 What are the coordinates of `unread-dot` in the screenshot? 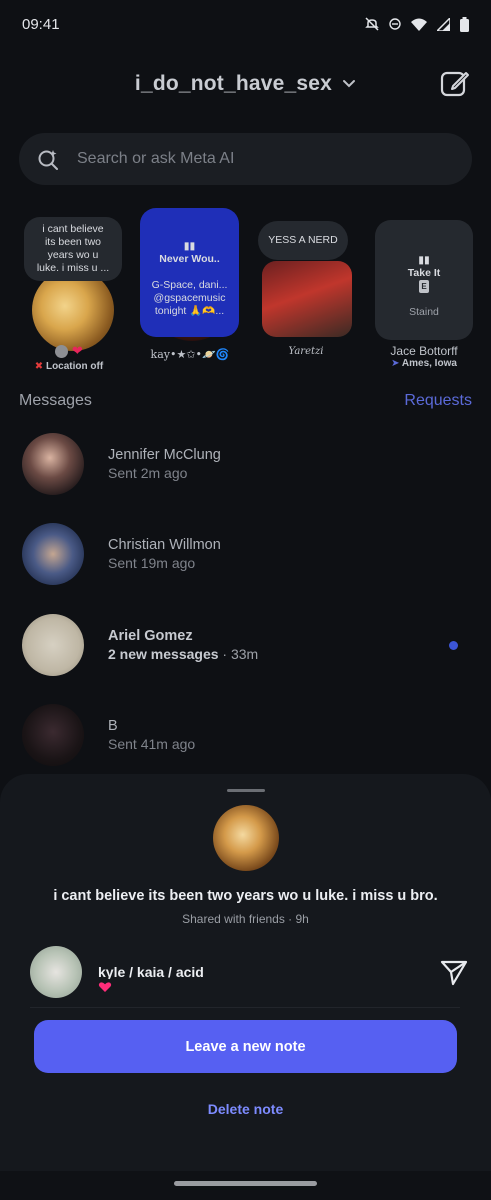 It's located at (453, 645).